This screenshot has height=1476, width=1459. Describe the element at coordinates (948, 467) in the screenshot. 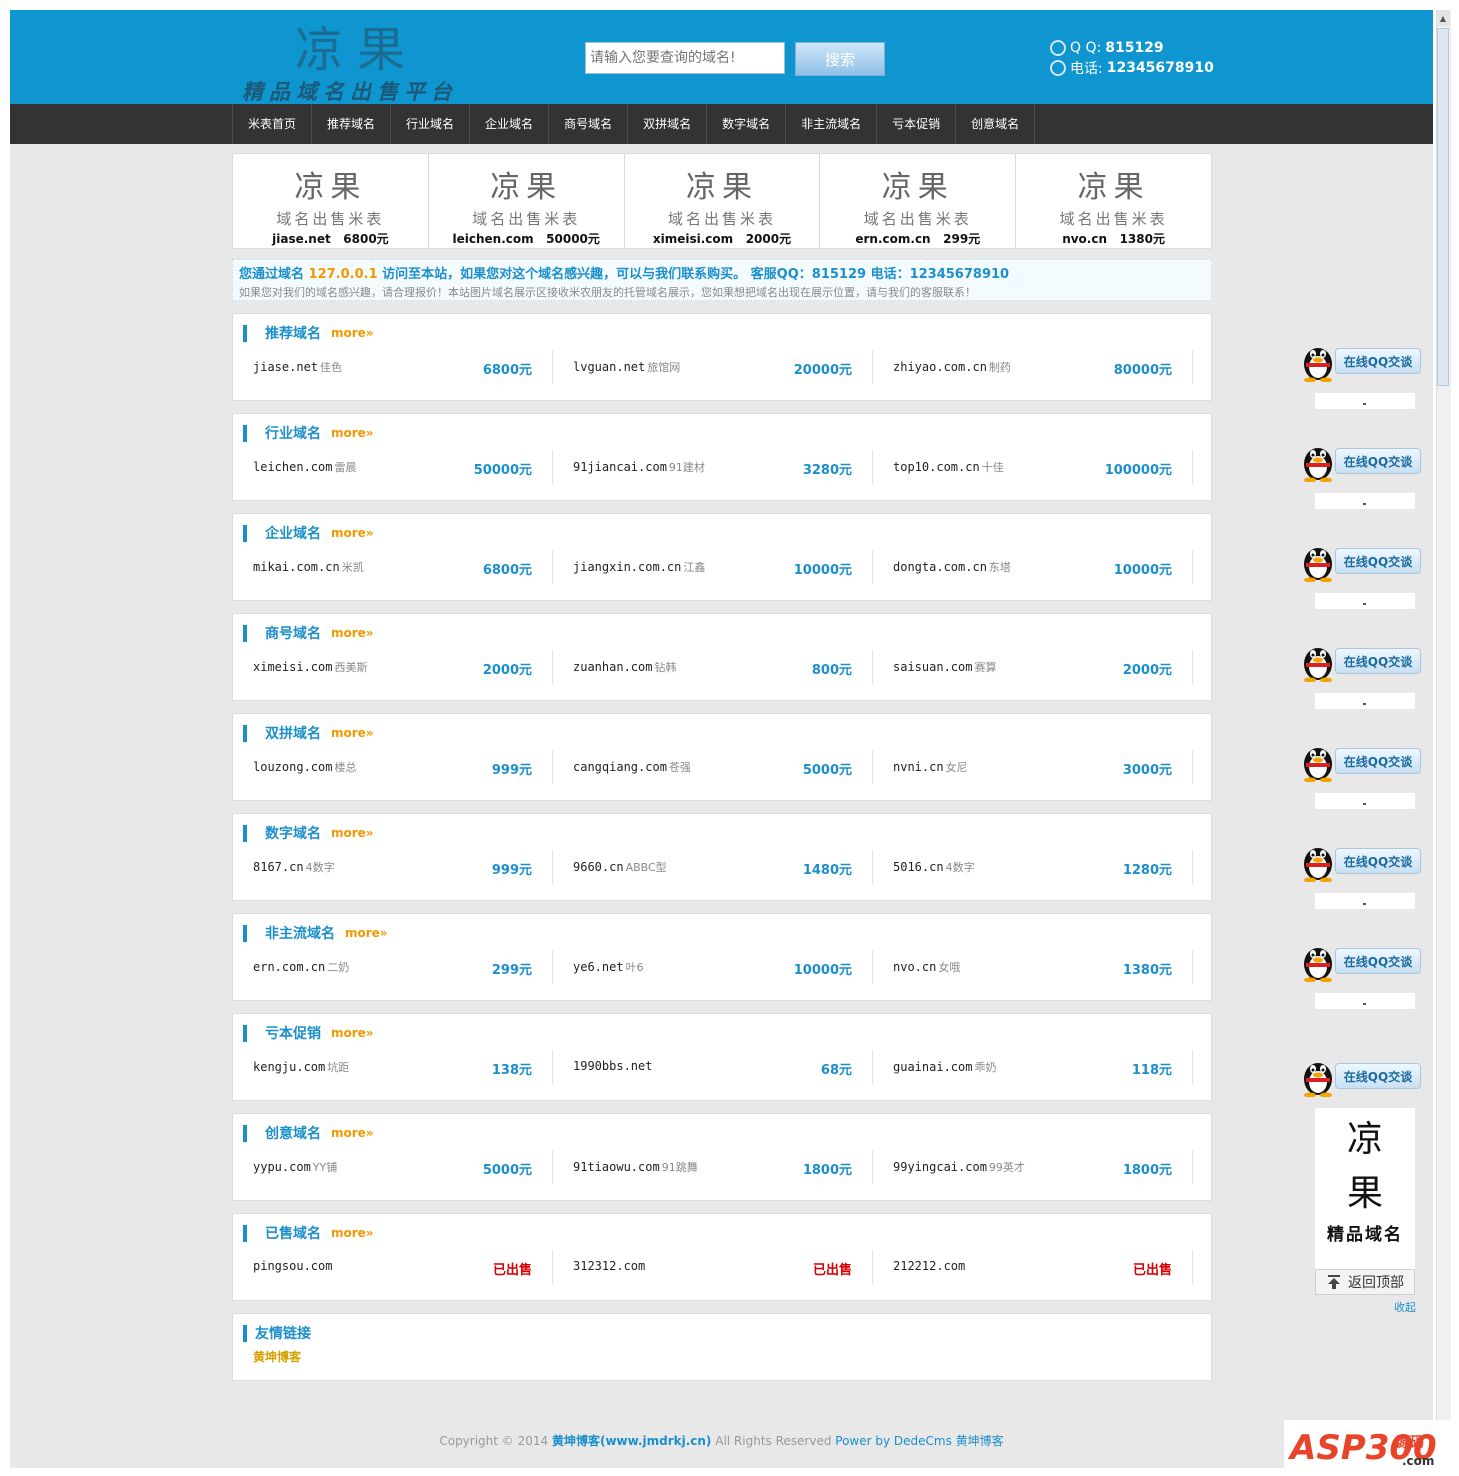

I see `domain-name: top10.com.cn 十佳` at that location.